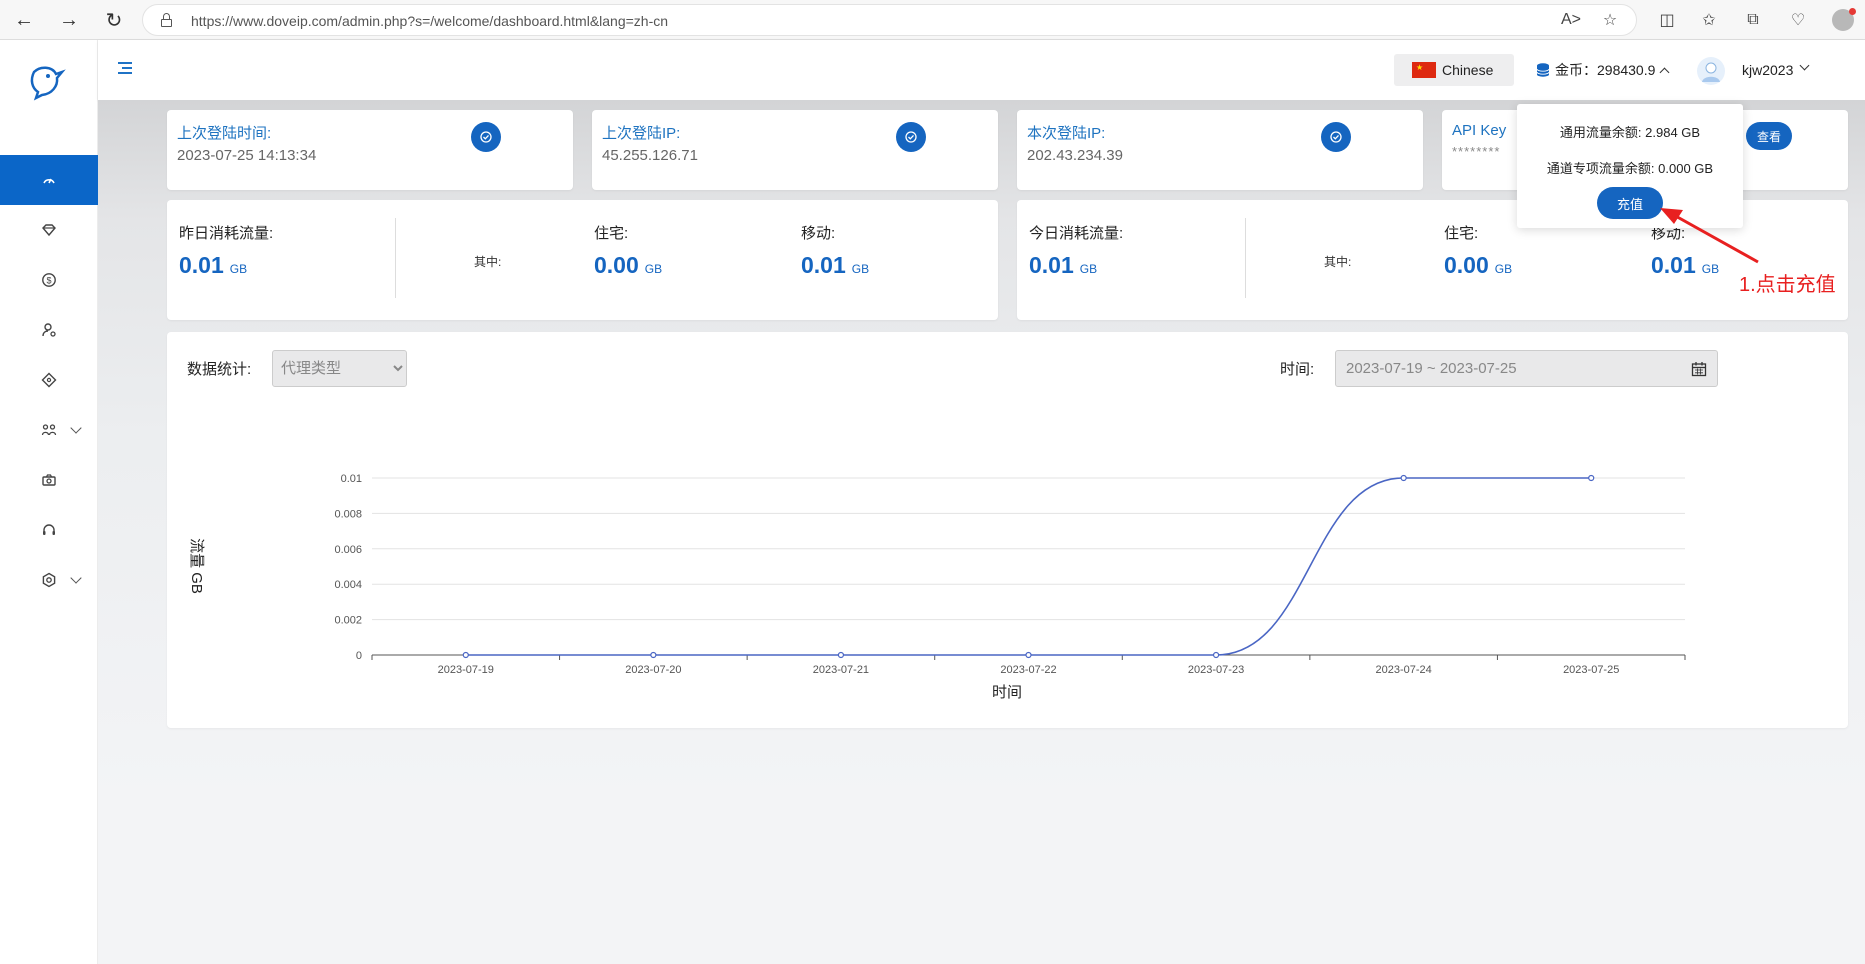  I want to click on notification-dot, so click(1852, 11).